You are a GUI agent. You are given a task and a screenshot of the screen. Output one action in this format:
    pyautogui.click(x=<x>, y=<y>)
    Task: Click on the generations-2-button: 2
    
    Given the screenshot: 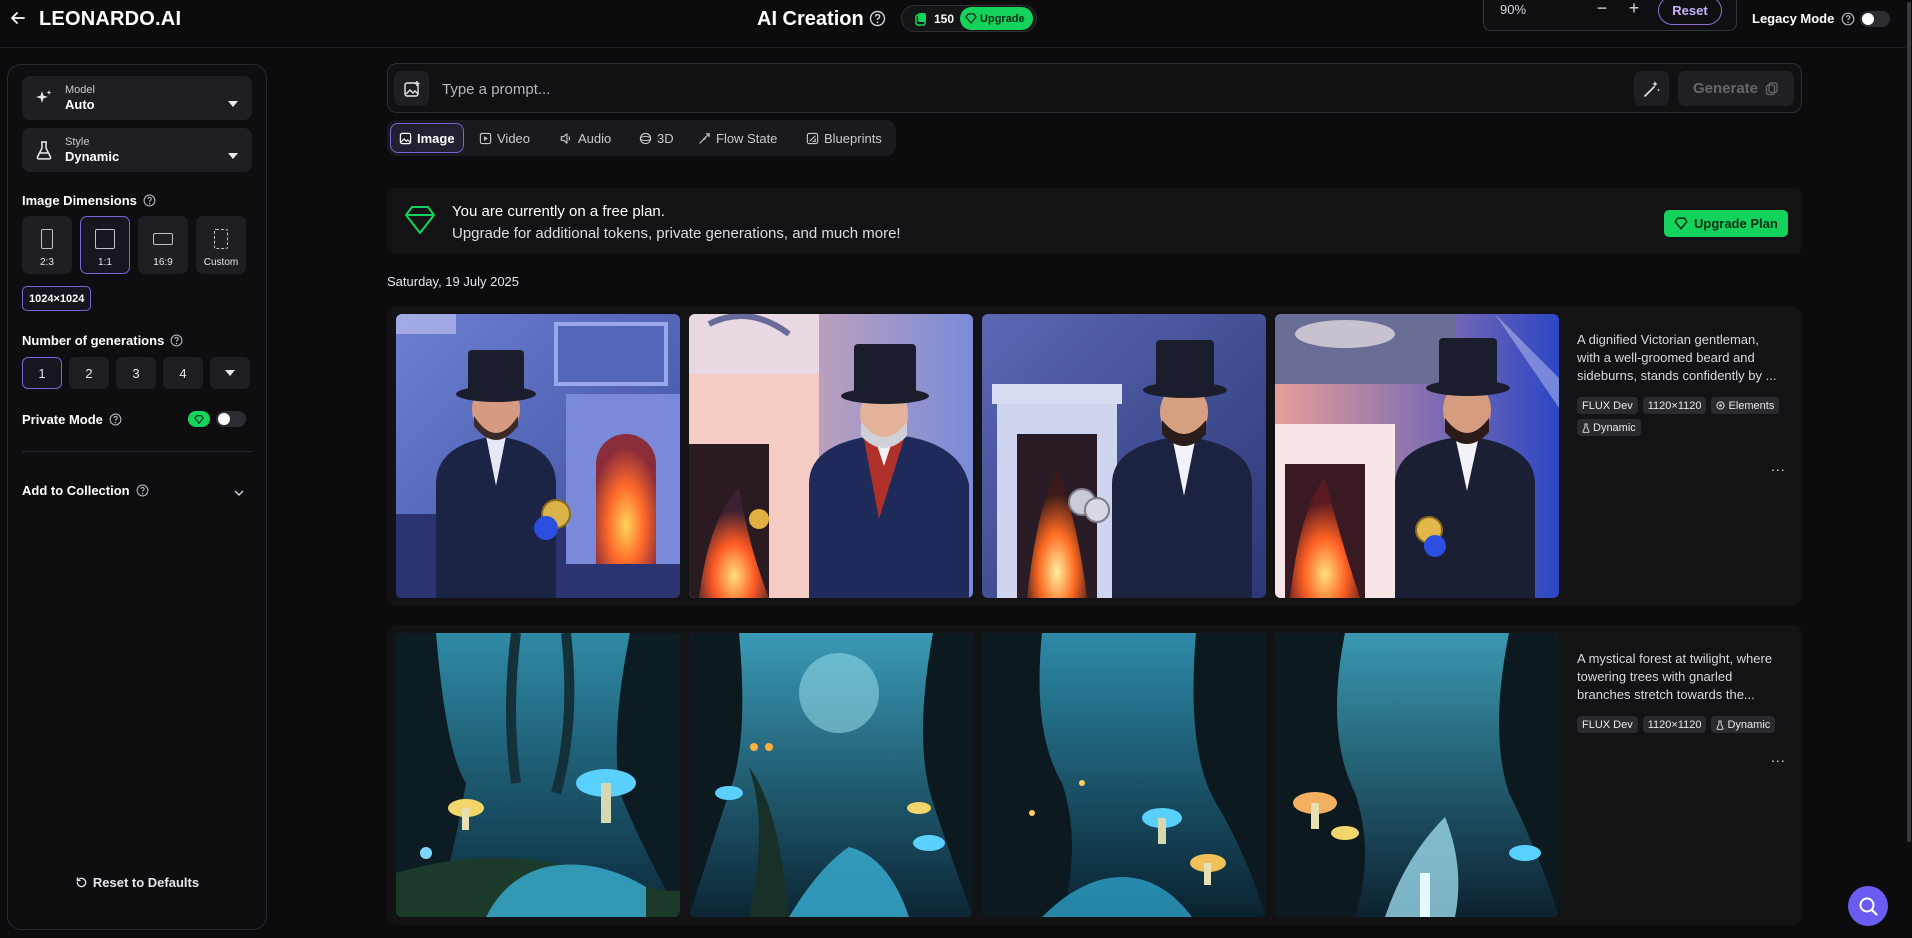 What is the action you would take?
    pyautogui.click(x=89, y=373)
    